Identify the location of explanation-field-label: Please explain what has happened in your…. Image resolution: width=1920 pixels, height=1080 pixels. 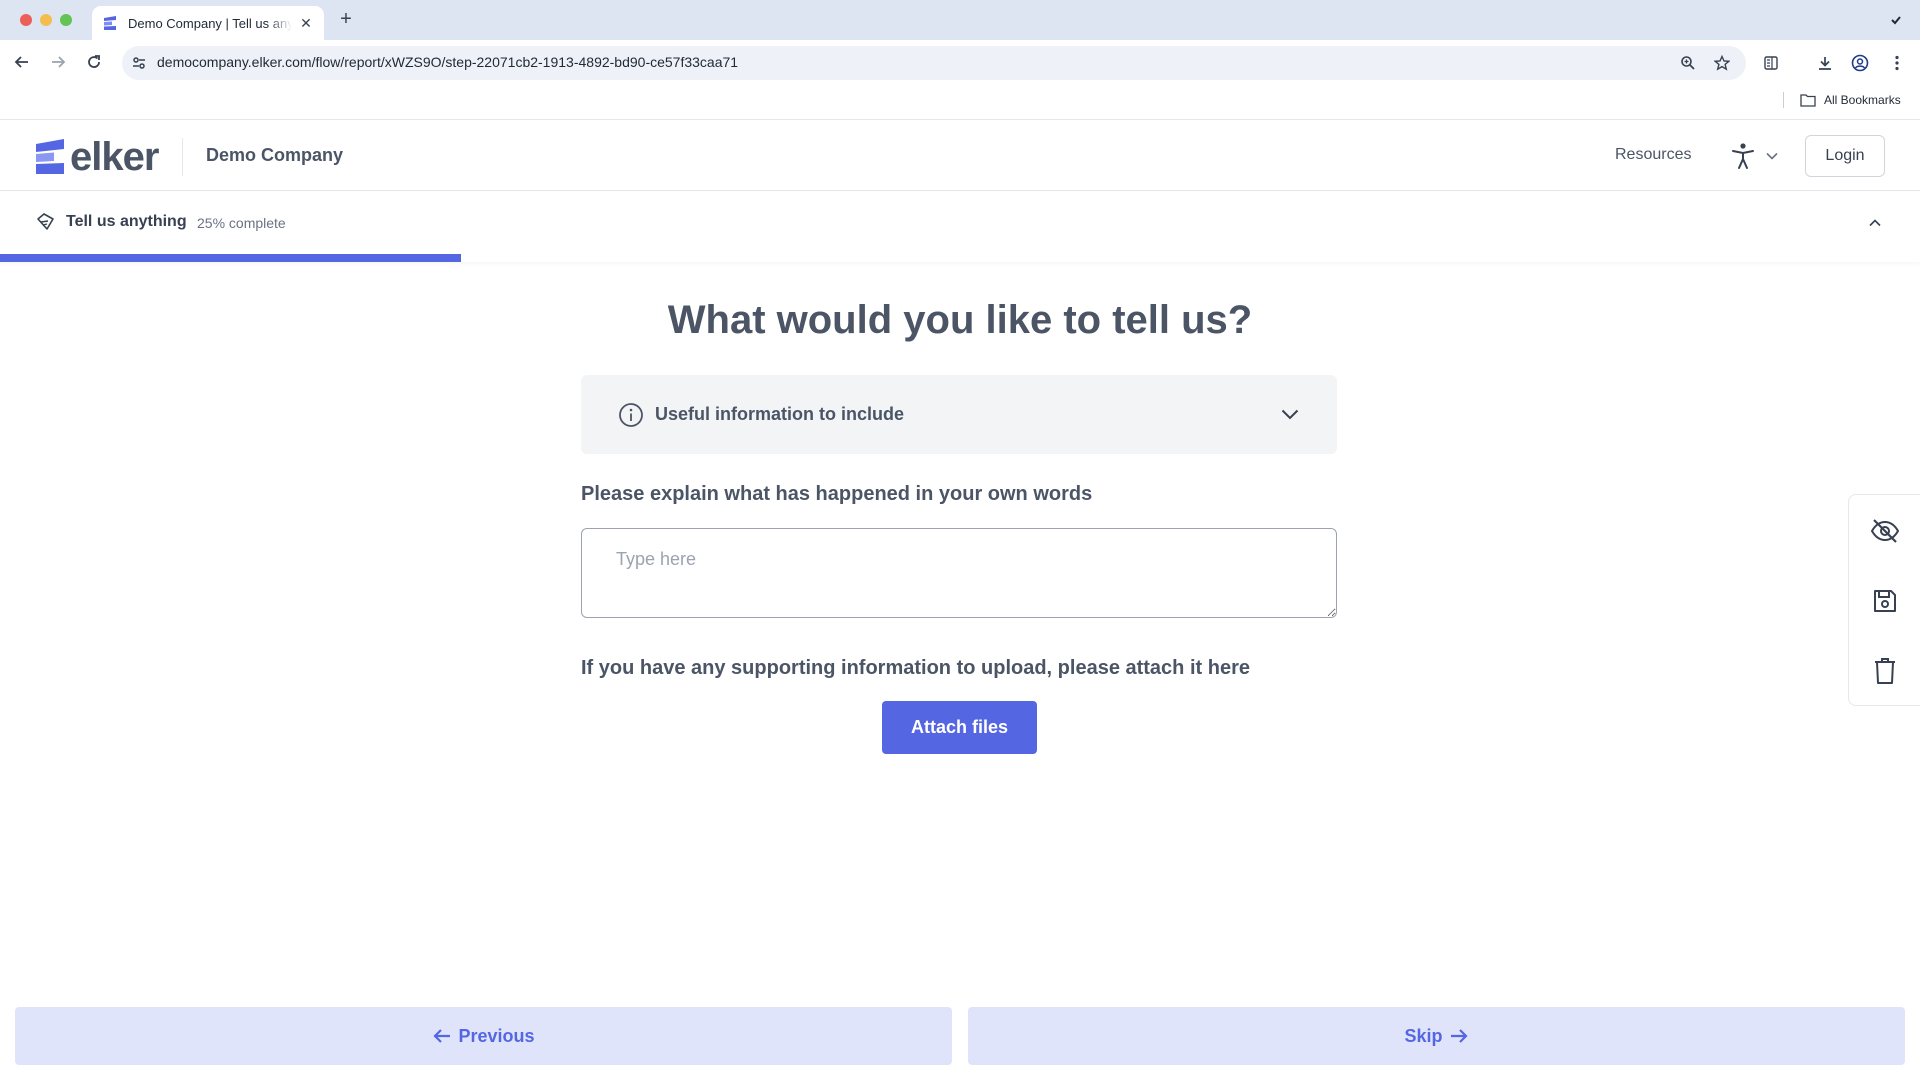
(837, 494).